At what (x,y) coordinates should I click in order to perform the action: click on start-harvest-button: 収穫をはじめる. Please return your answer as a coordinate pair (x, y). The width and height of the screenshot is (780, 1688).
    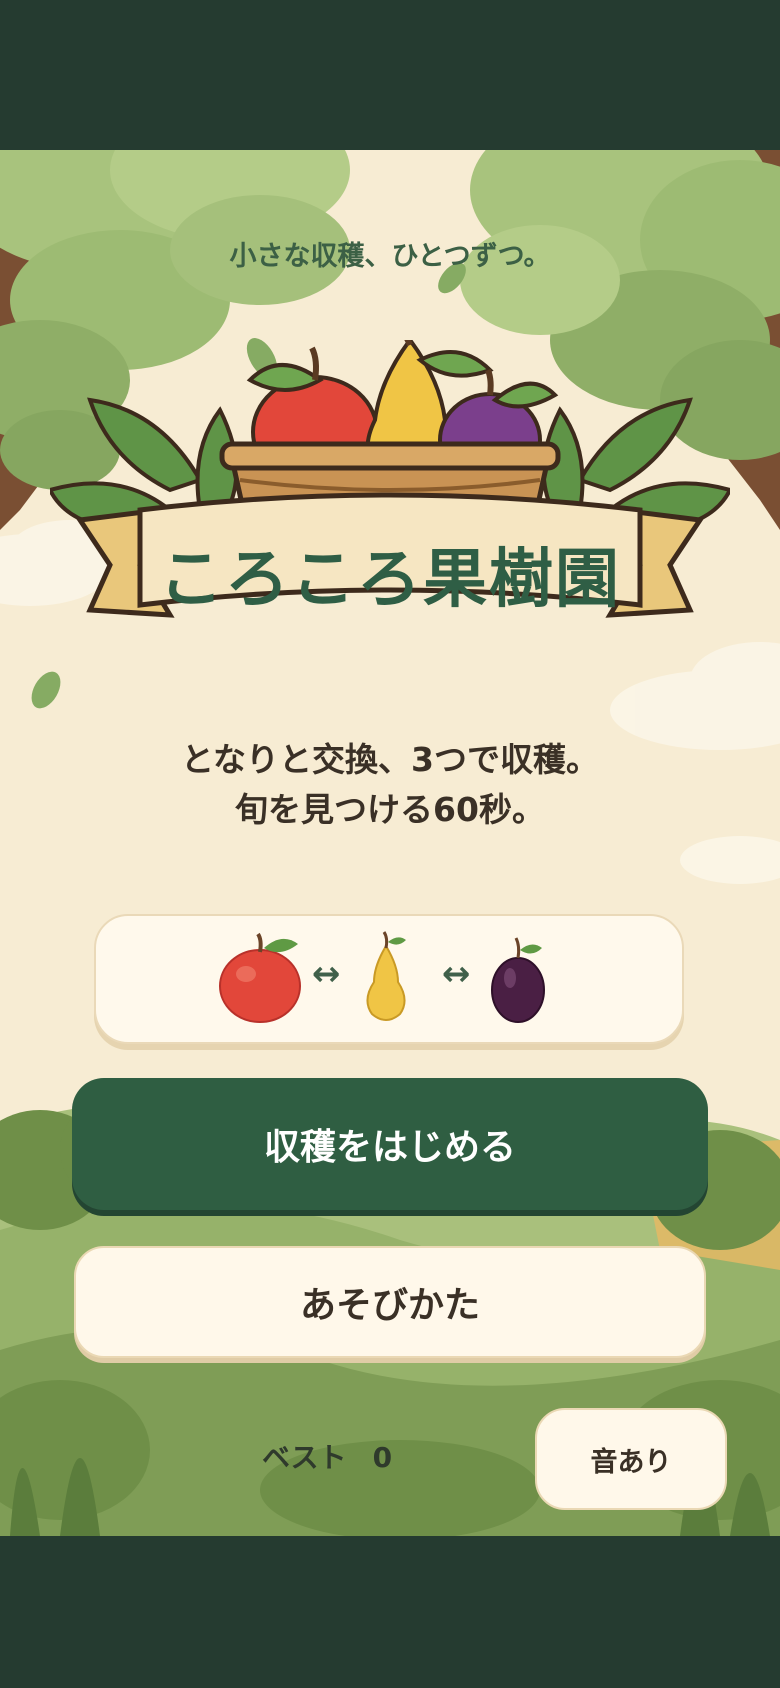
    Looking at the image, I should click on (390, 1144).